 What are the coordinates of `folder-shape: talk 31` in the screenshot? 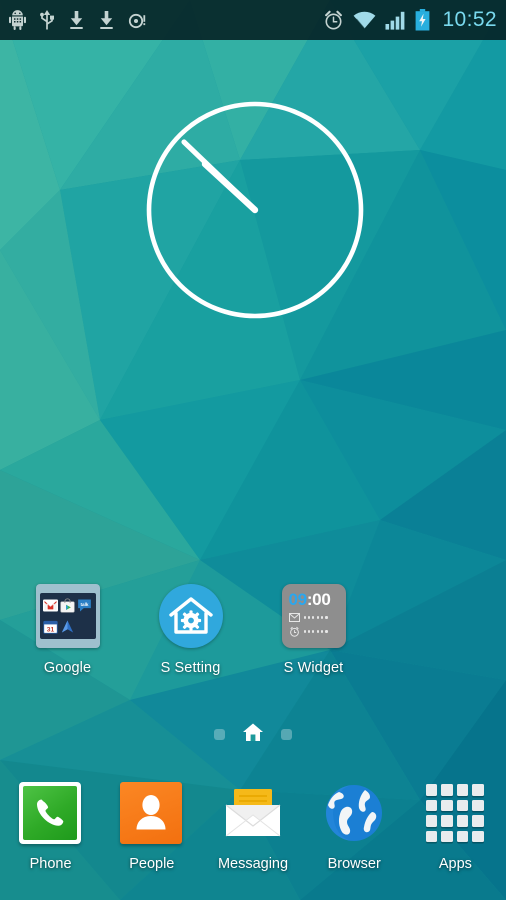 It's located at (67, 616).